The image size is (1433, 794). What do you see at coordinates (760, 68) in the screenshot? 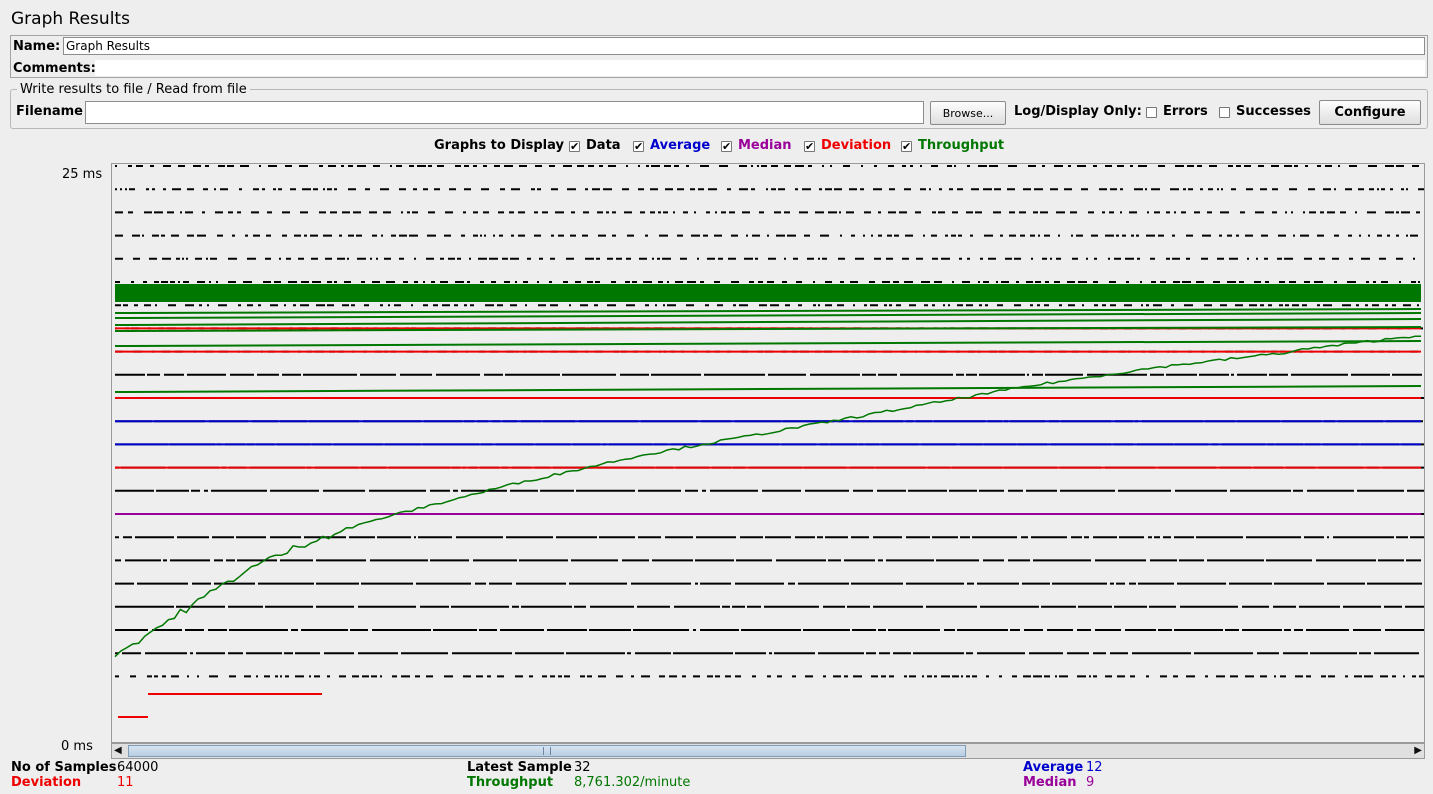
I see `comments-field` at bounding box center [760, 68].